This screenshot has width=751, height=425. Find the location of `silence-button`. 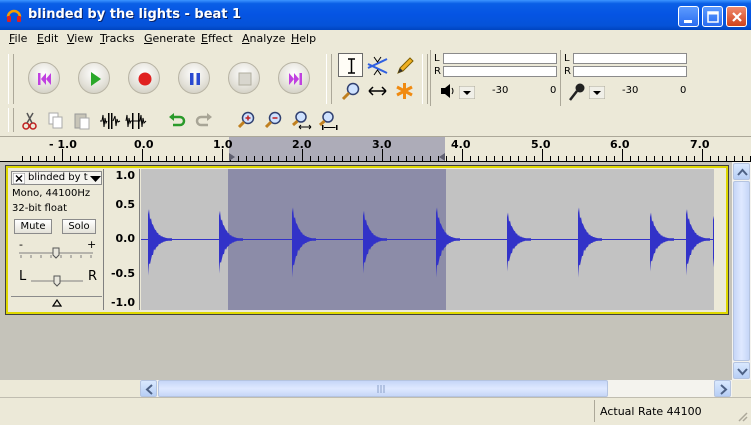

silence-button is located at coordinates (136, 120).